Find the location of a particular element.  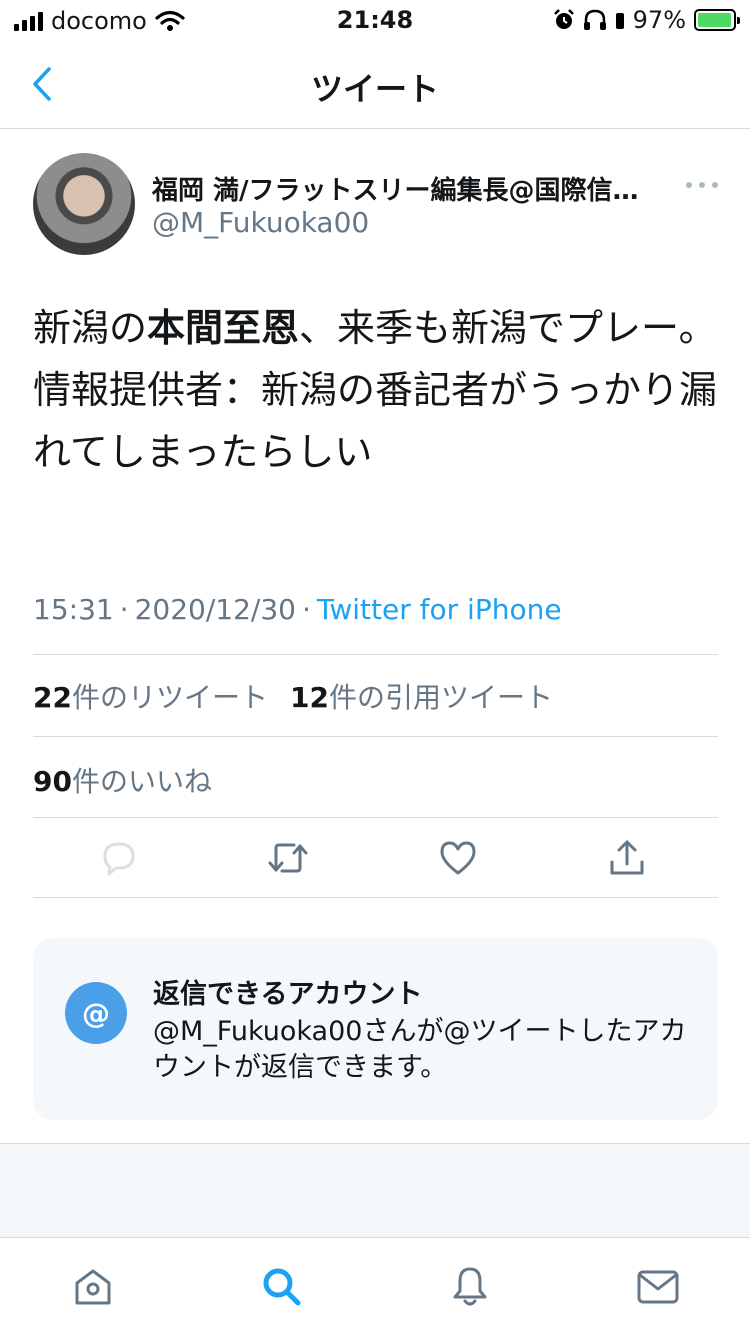

share-button is located at coordinates (627, 858).